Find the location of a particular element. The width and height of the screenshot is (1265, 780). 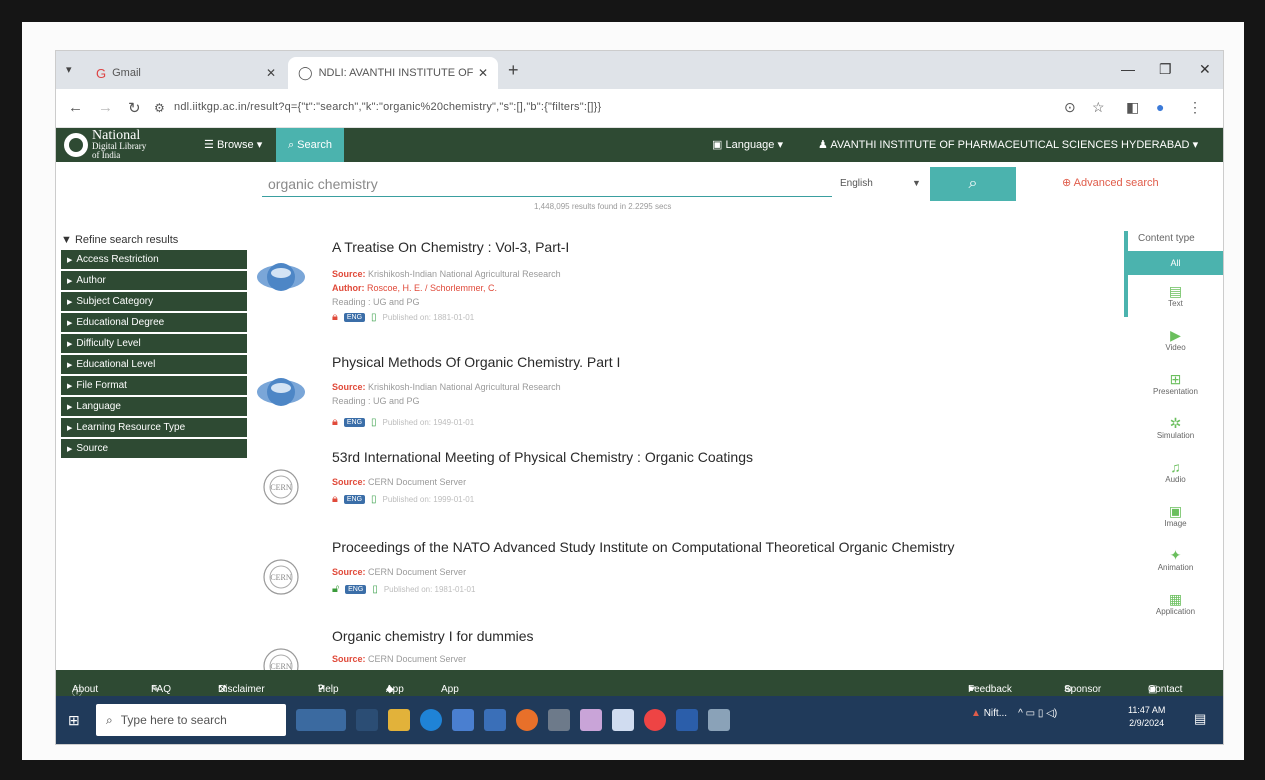

windows-start-icon: ⊞ is located at coordinates (74, 720).